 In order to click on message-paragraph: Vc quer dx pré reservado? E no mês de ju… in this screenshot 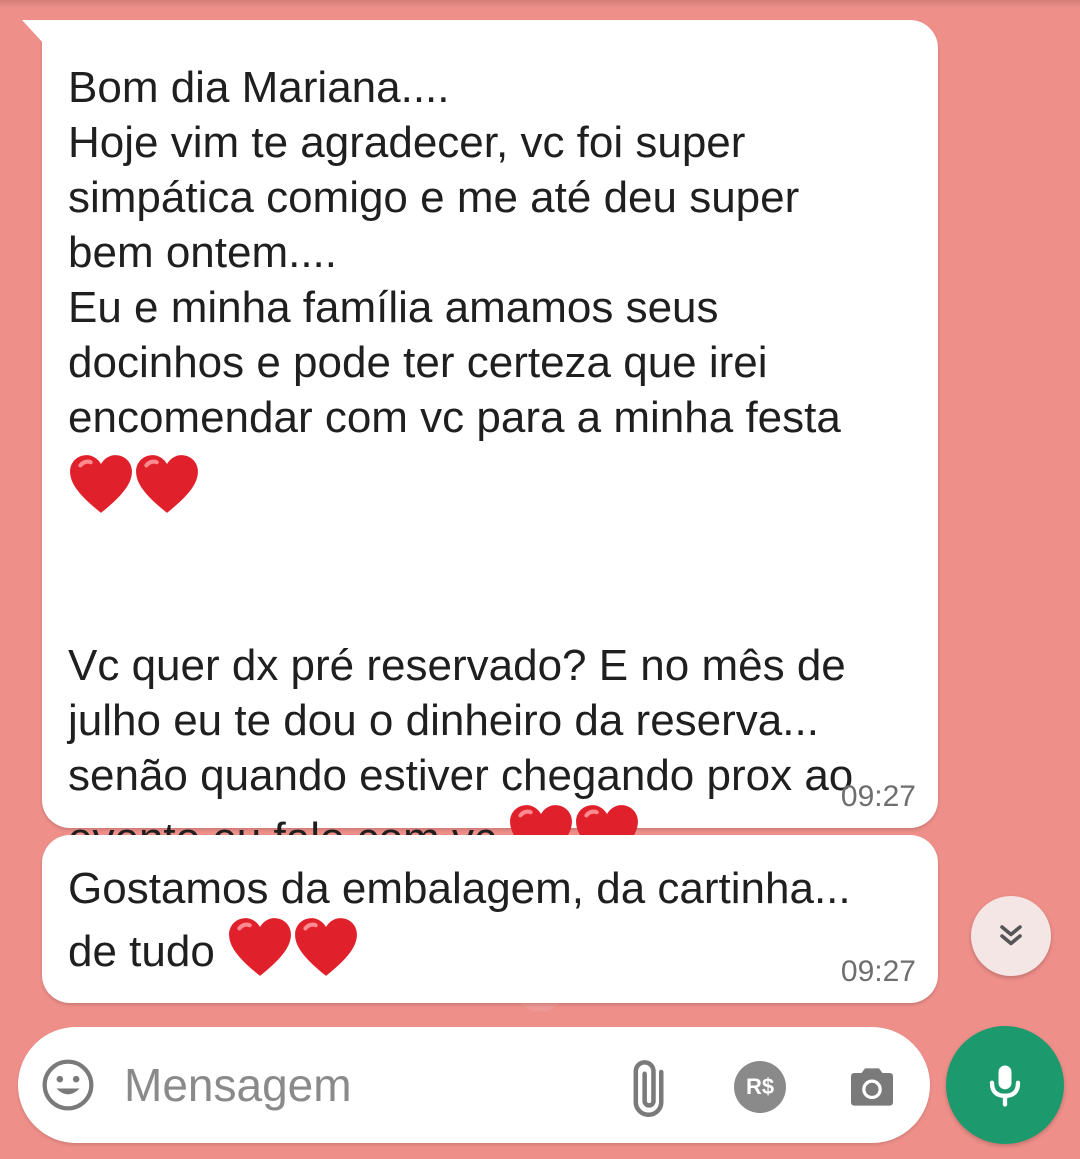, I will do `click(461, 752)`.